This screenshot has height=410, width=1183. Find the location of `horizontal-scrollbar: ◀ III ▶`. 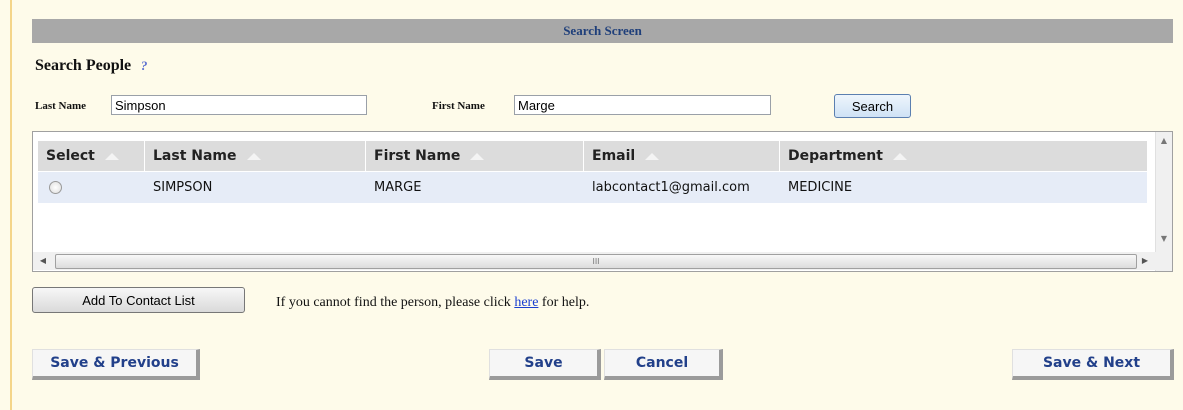

horizontal-scrollbar: ◀ III ▶ is located at coordinates (595, 261).